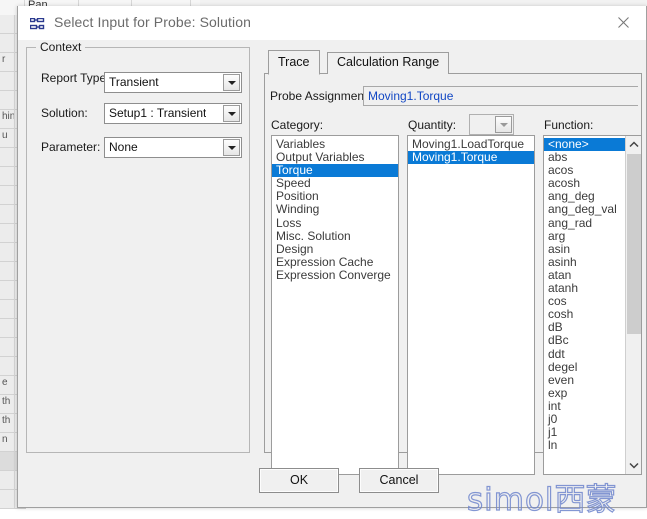  I want to click on solution-label: Solution:, so click(64, 113).